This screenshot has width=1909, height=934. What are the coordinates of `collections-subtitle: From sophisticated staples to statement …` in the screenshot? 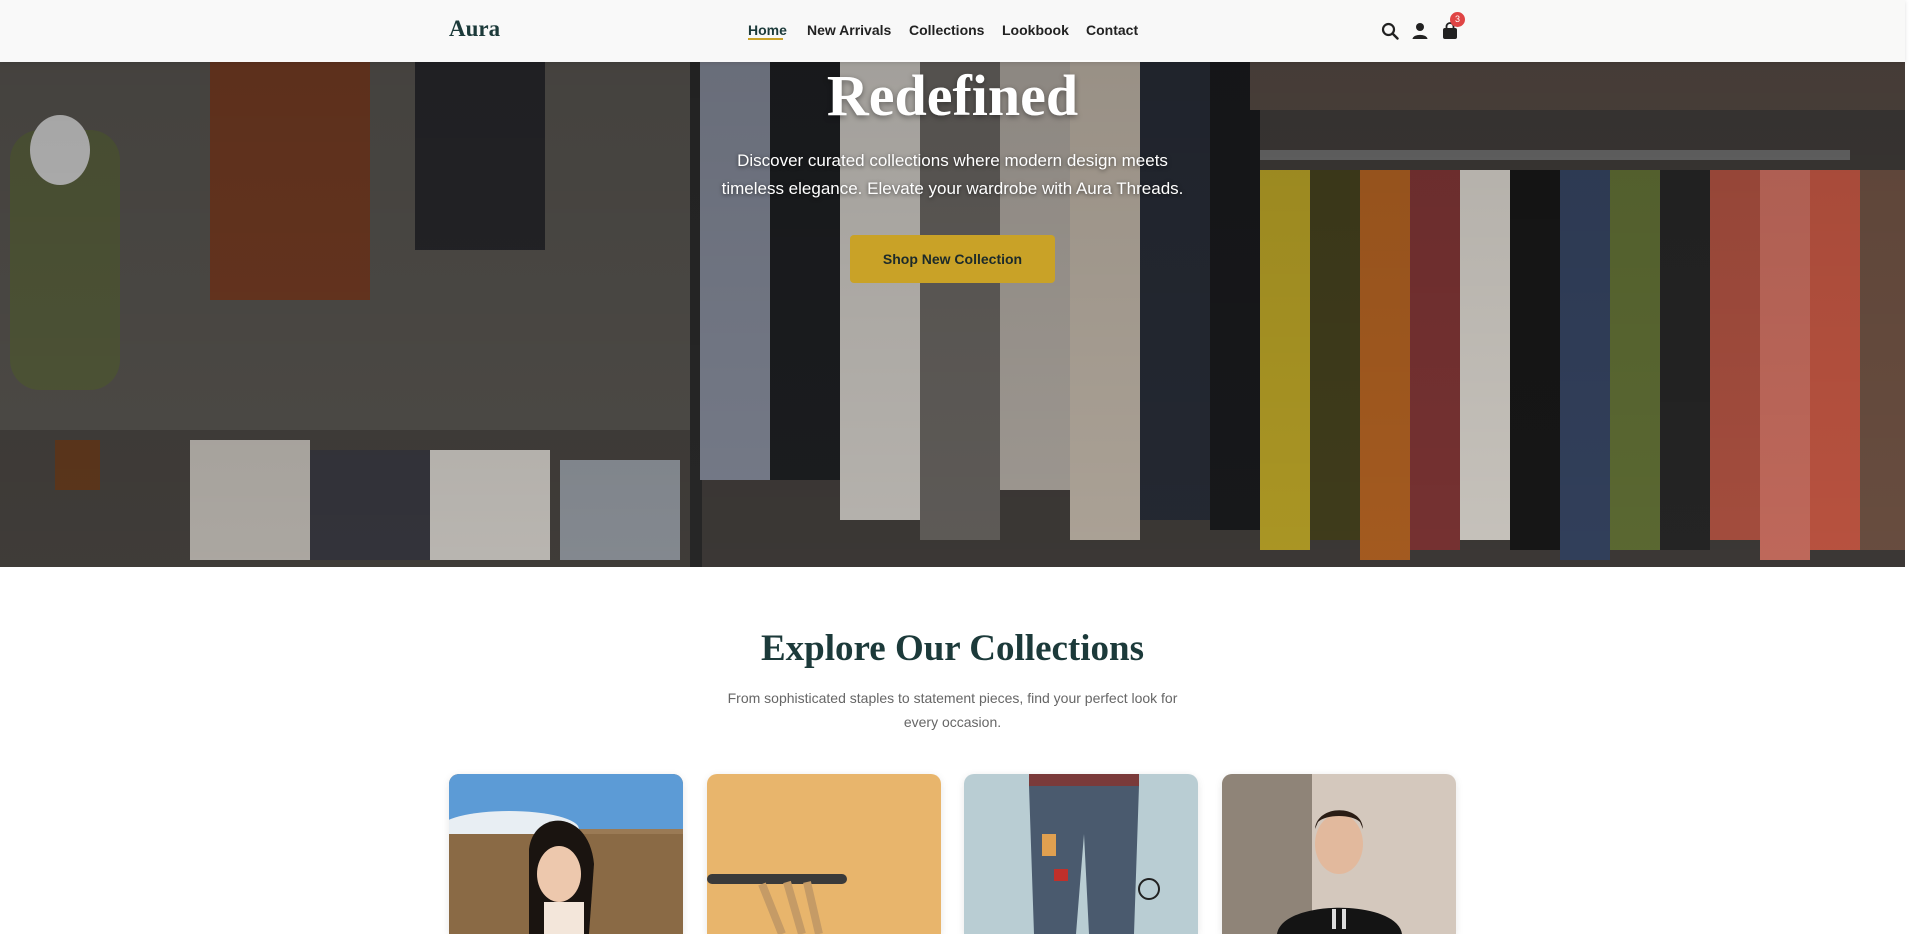 It's located at (952, 710).